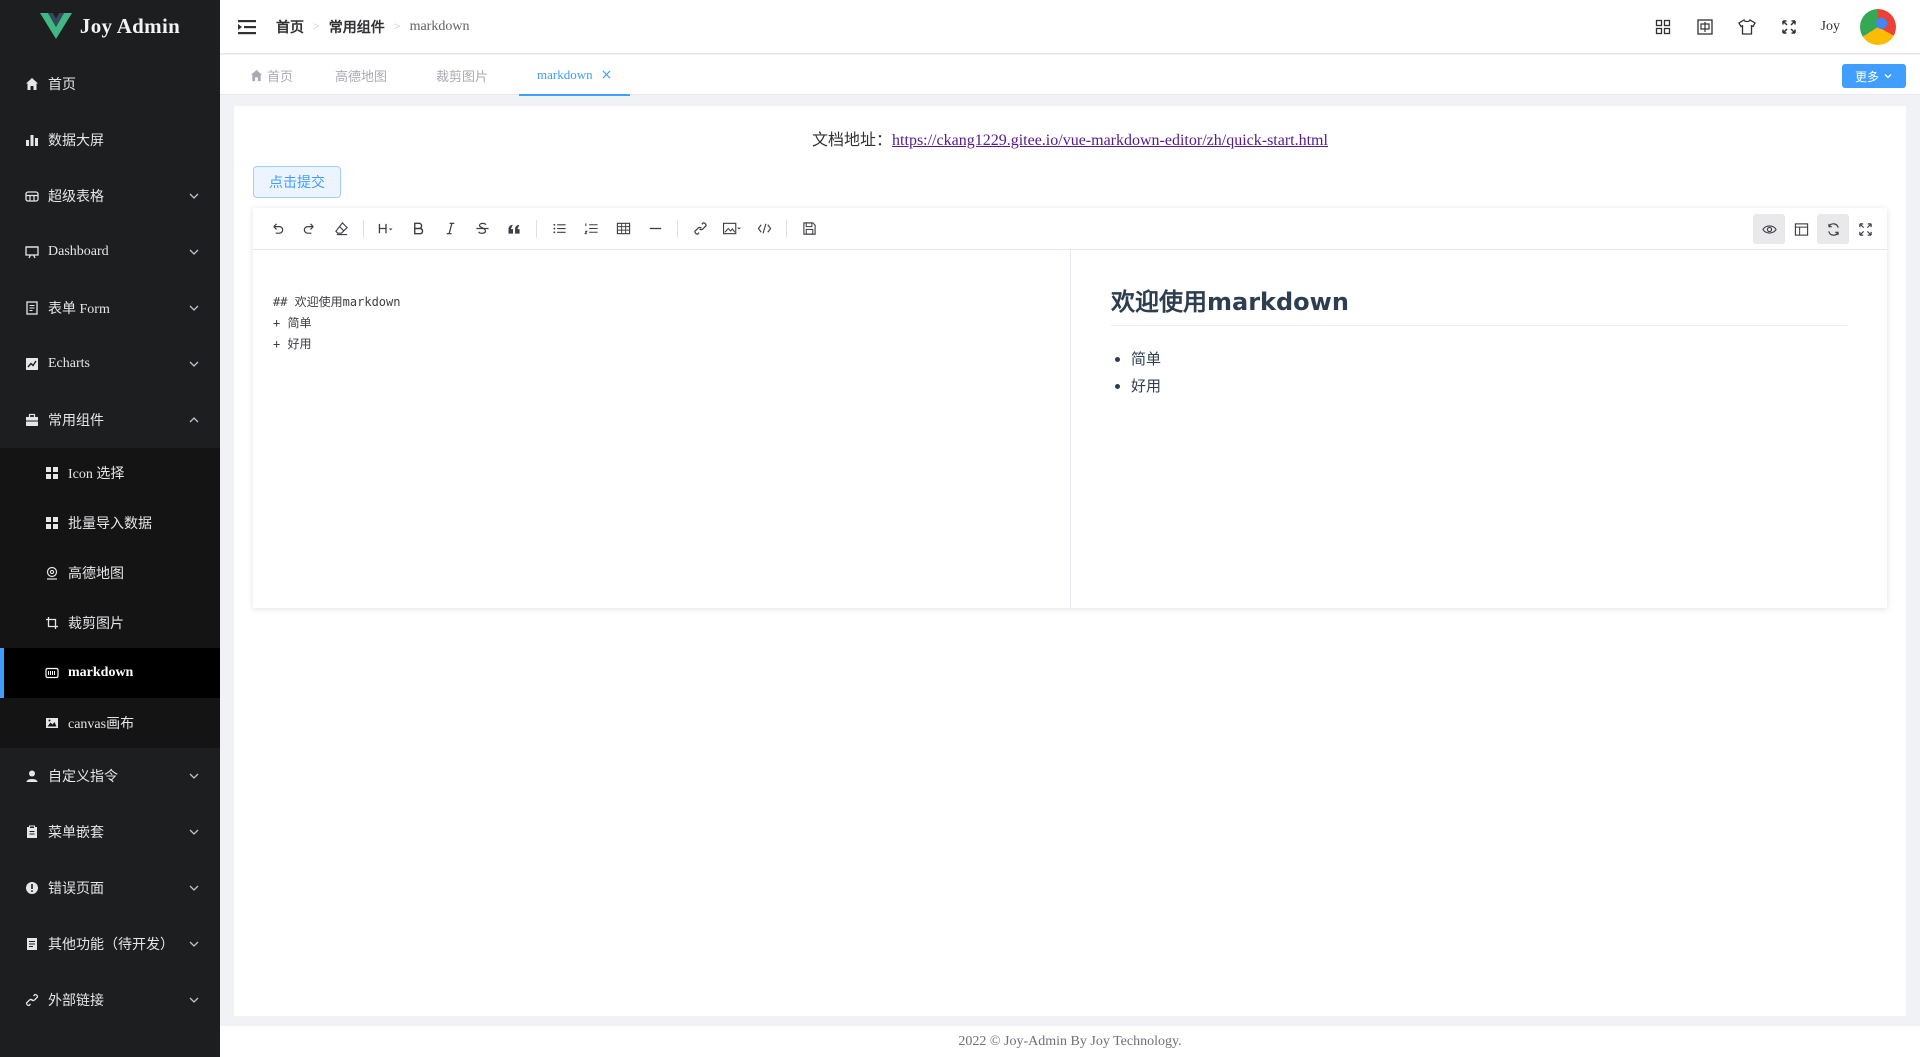  I want to click on save-icon, so click(809, 229).